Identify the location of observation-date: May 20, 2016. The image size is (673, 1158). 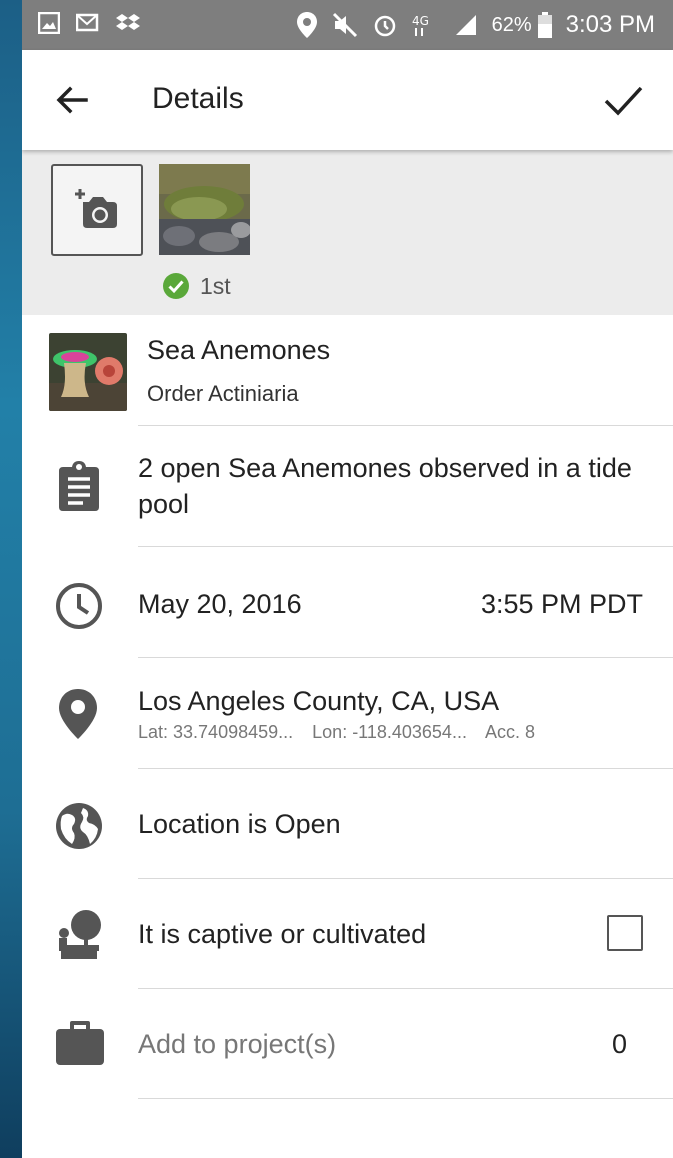
(220, 604).